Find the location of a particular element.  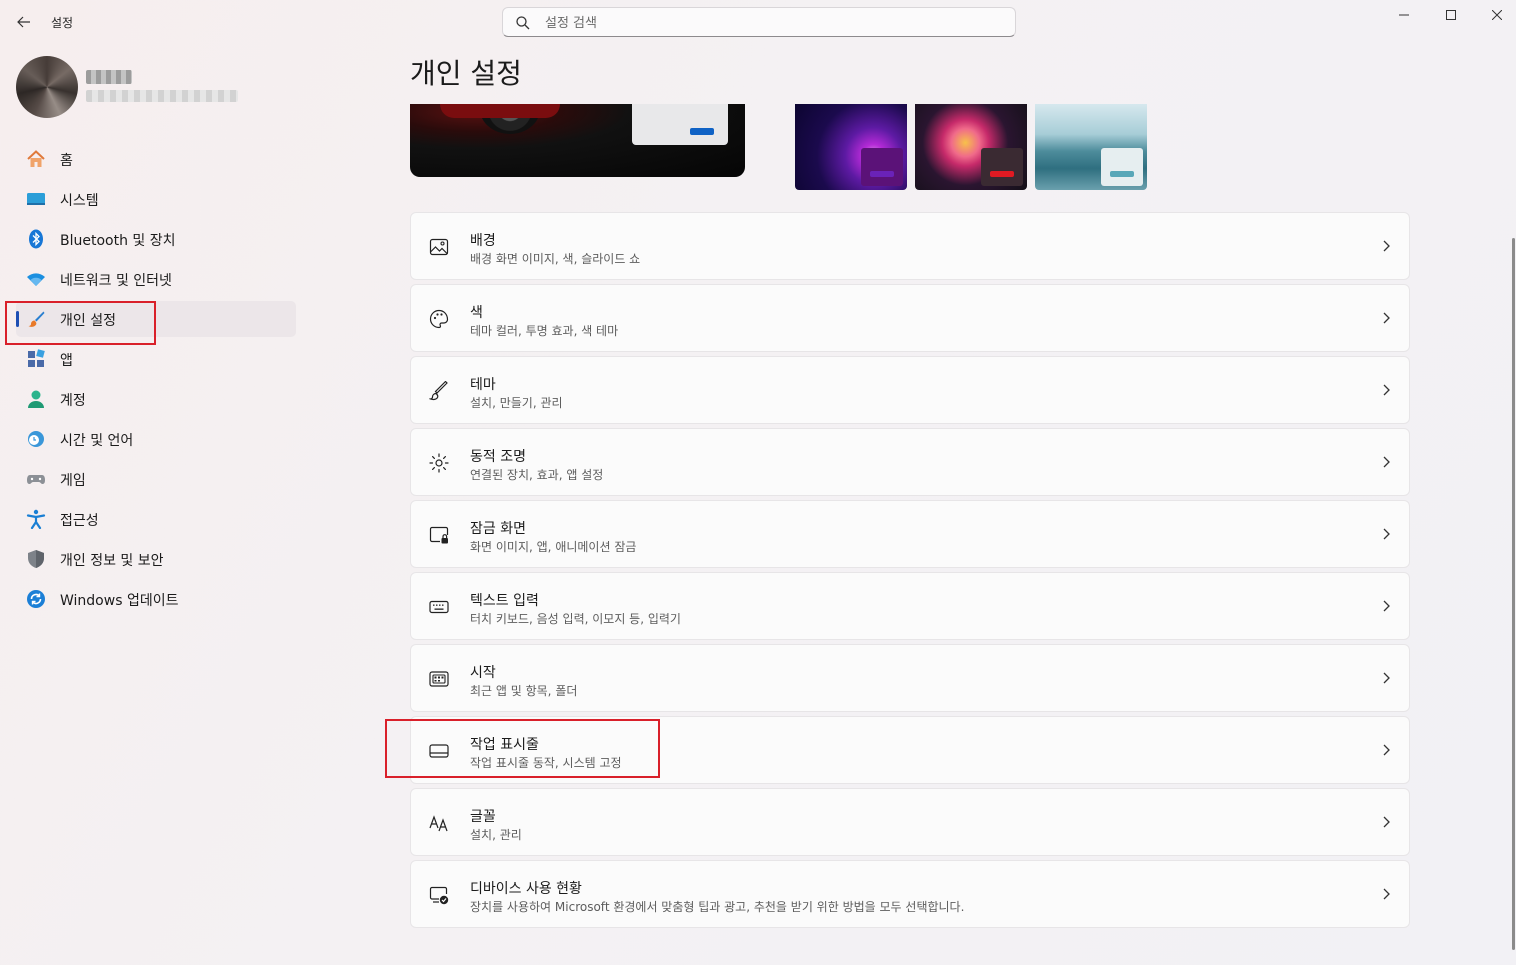

wifi-icon is located at coordinates (36, 279).